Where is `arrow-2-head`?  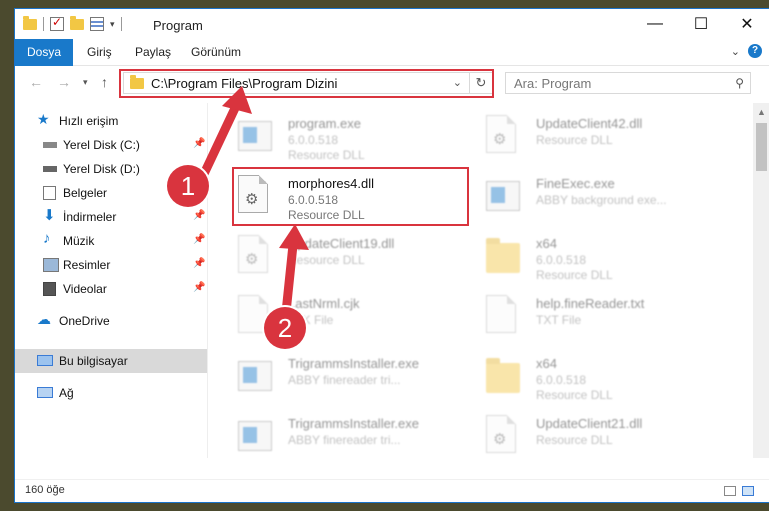 arrow-2-head is located at coordinates (294, 237).